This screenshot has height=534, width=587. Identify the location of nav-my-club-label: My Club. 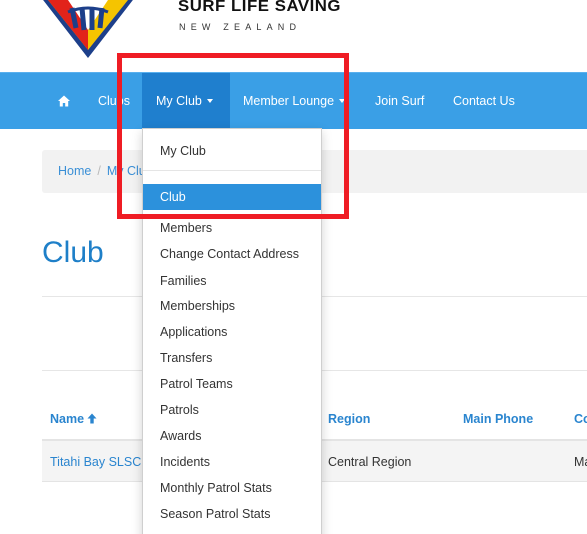
(179, 101).